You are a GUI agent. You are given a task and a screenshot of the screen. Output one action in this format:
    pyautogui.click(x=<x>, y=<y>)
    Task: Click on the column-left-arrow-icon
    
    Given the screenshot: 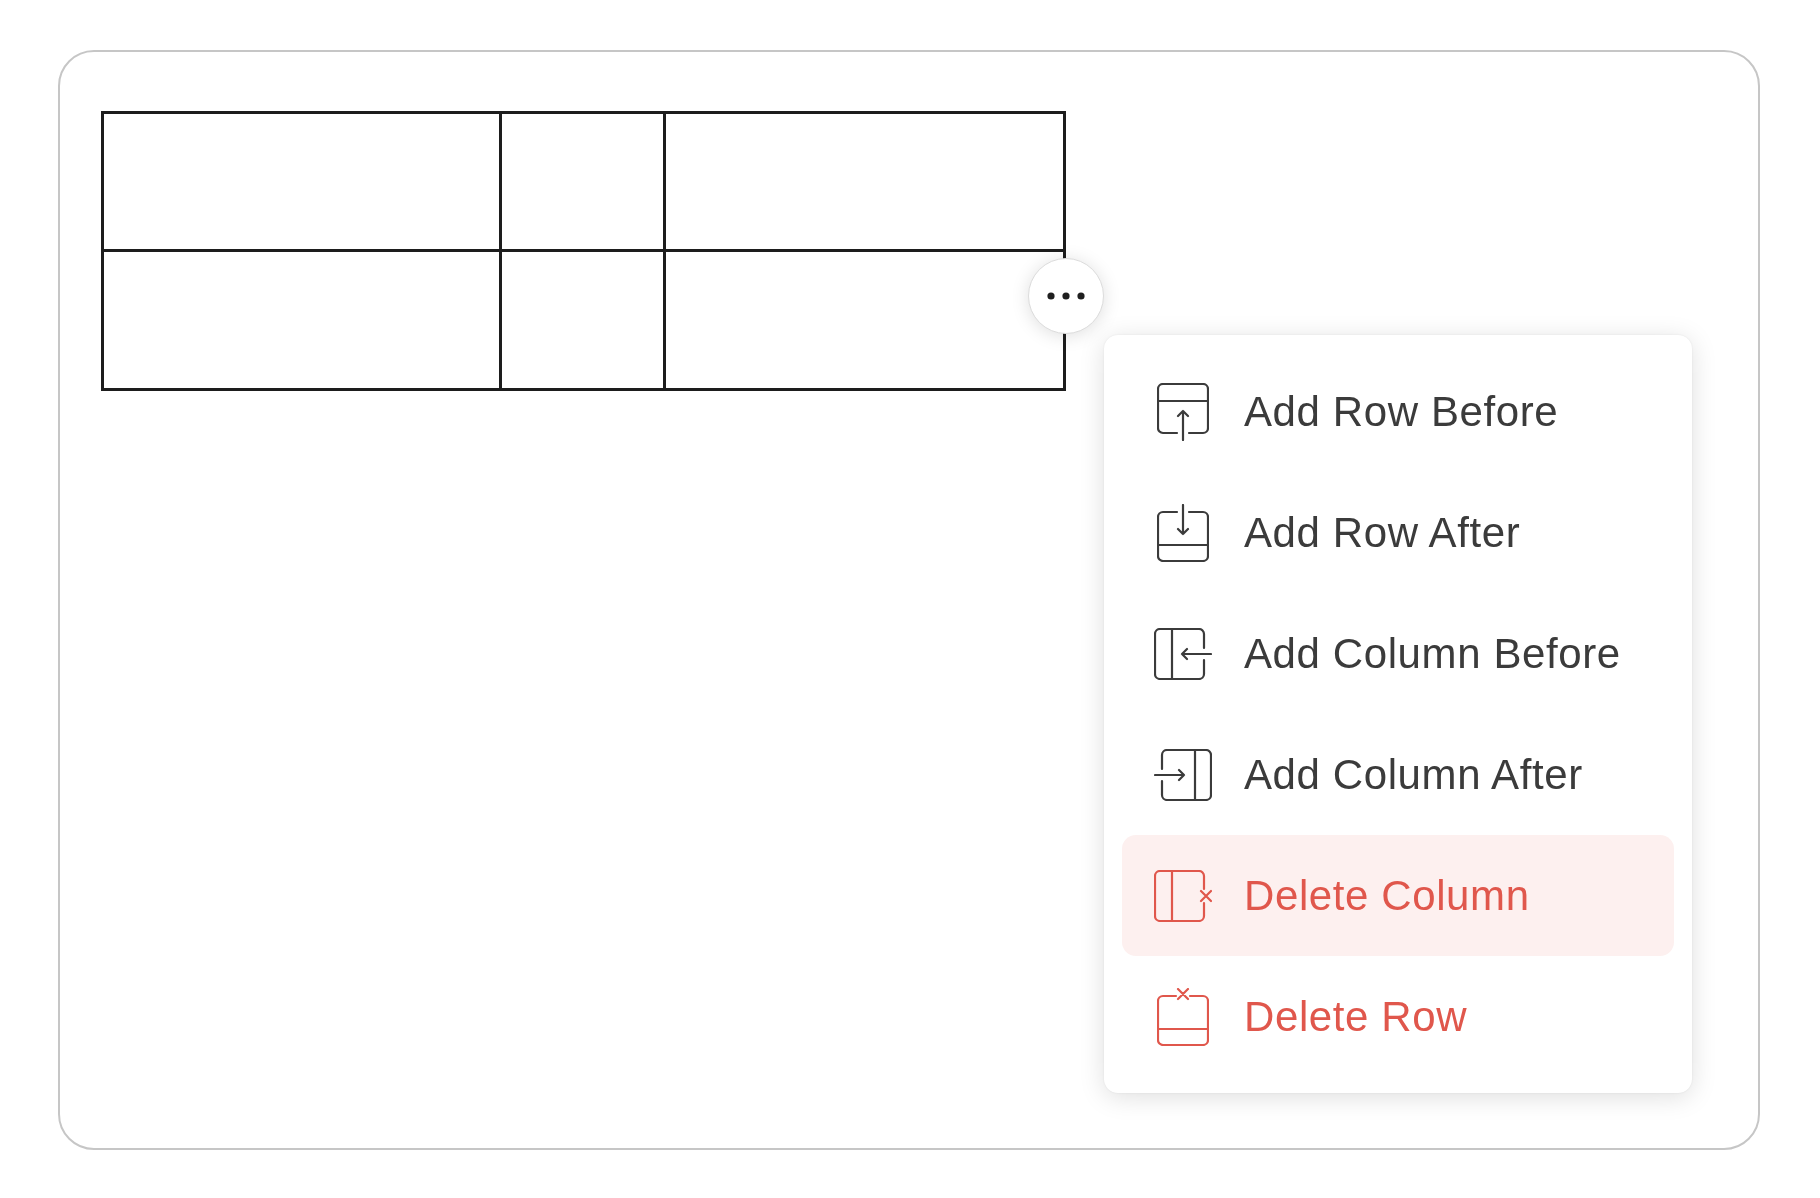 What is the action you would take?
    pyautogui.click(x=1183, y=653)
    